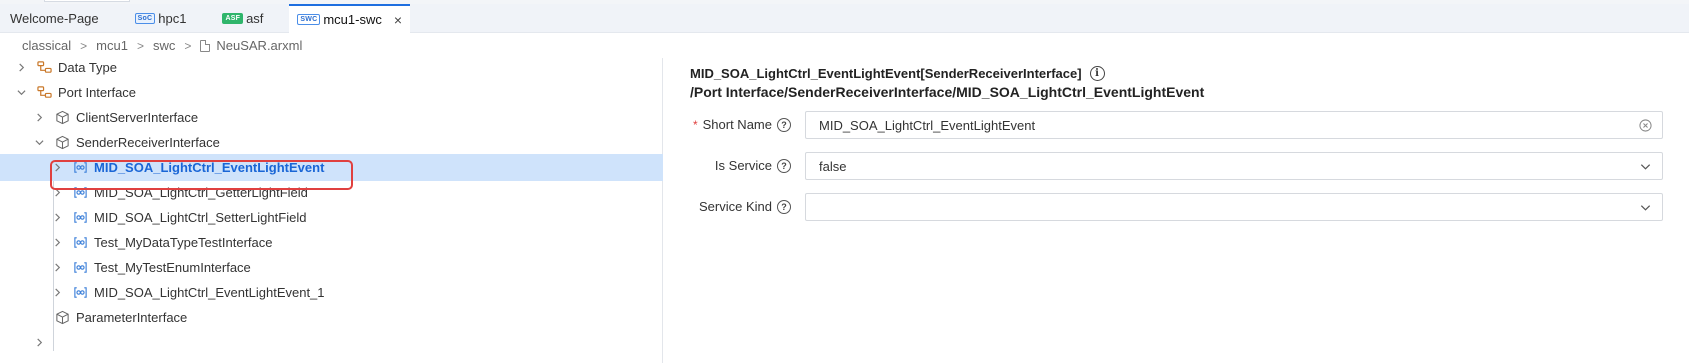 The width and height of the screenshot is (1689, 363). Describe the element at coordinates (205, 45) in the screenshot. I see `file-icon` at that location.